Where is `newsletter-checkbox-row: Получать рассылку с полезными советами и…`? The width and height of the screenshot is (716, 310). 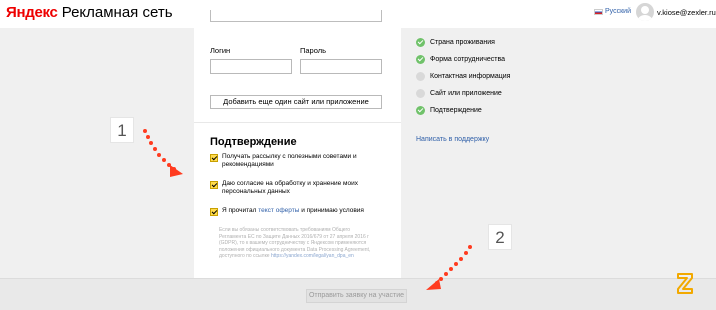
newsletter-checkbox-row: Получать рассылку с полезными советами и… is located at coordinates (296, 161).